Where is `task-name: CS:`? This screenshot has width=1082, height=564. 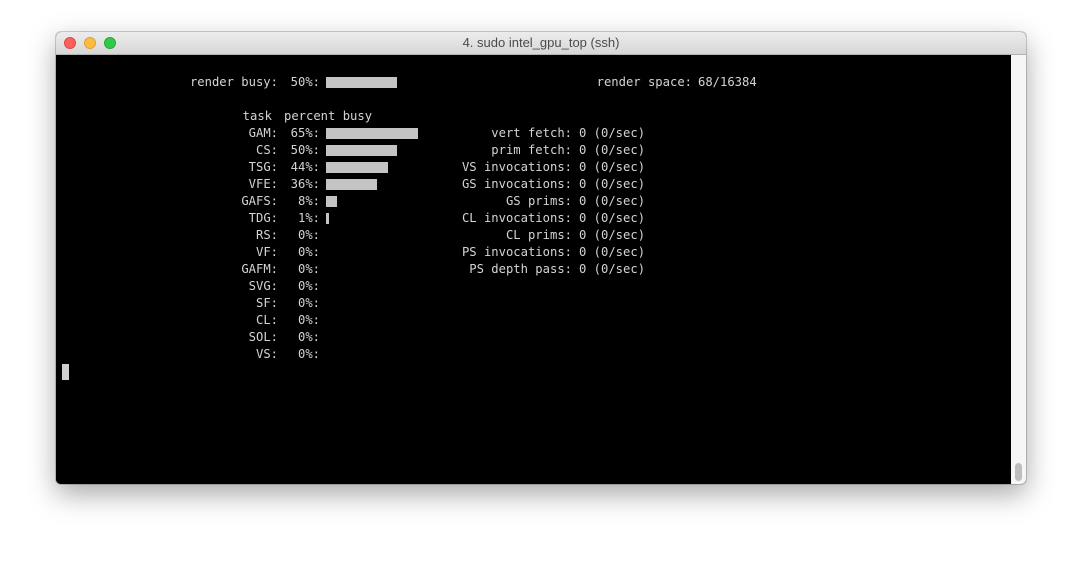
task-name: CS: is located at coordinates (266, 150).